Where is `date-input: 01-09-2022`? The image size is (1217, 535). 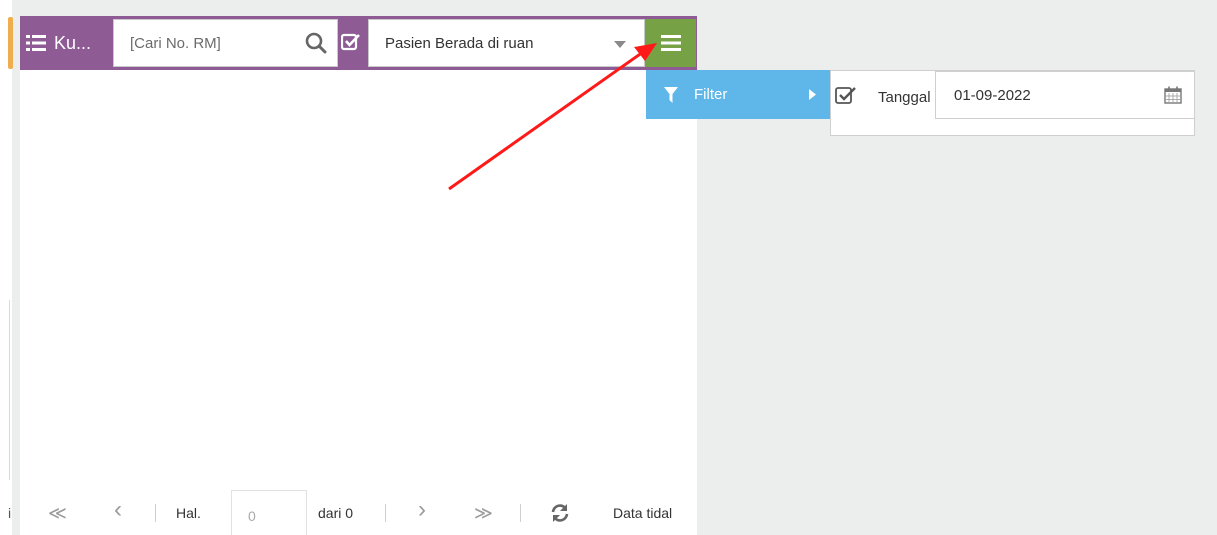
date-input: 01-09-2022 is located at coordinates (1065, 95).